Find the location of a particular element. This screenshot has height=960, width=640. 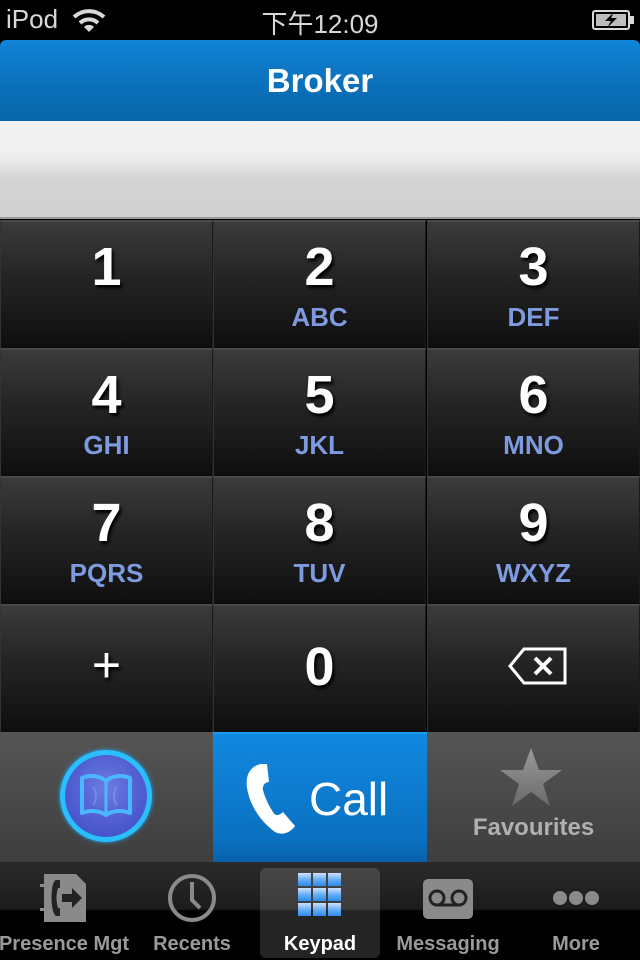

status-bar: iPod 下午12:09 is located at coordinates (320, 20).